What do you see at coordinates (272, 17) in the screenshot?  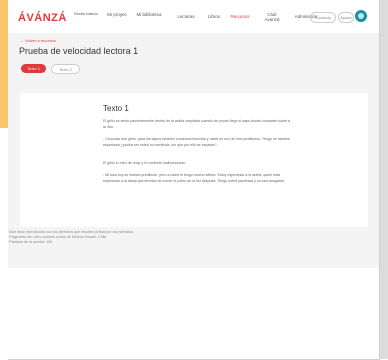 I see `nav-item-club-avanza: Club Avanzá` at bounding box center [272, 17].